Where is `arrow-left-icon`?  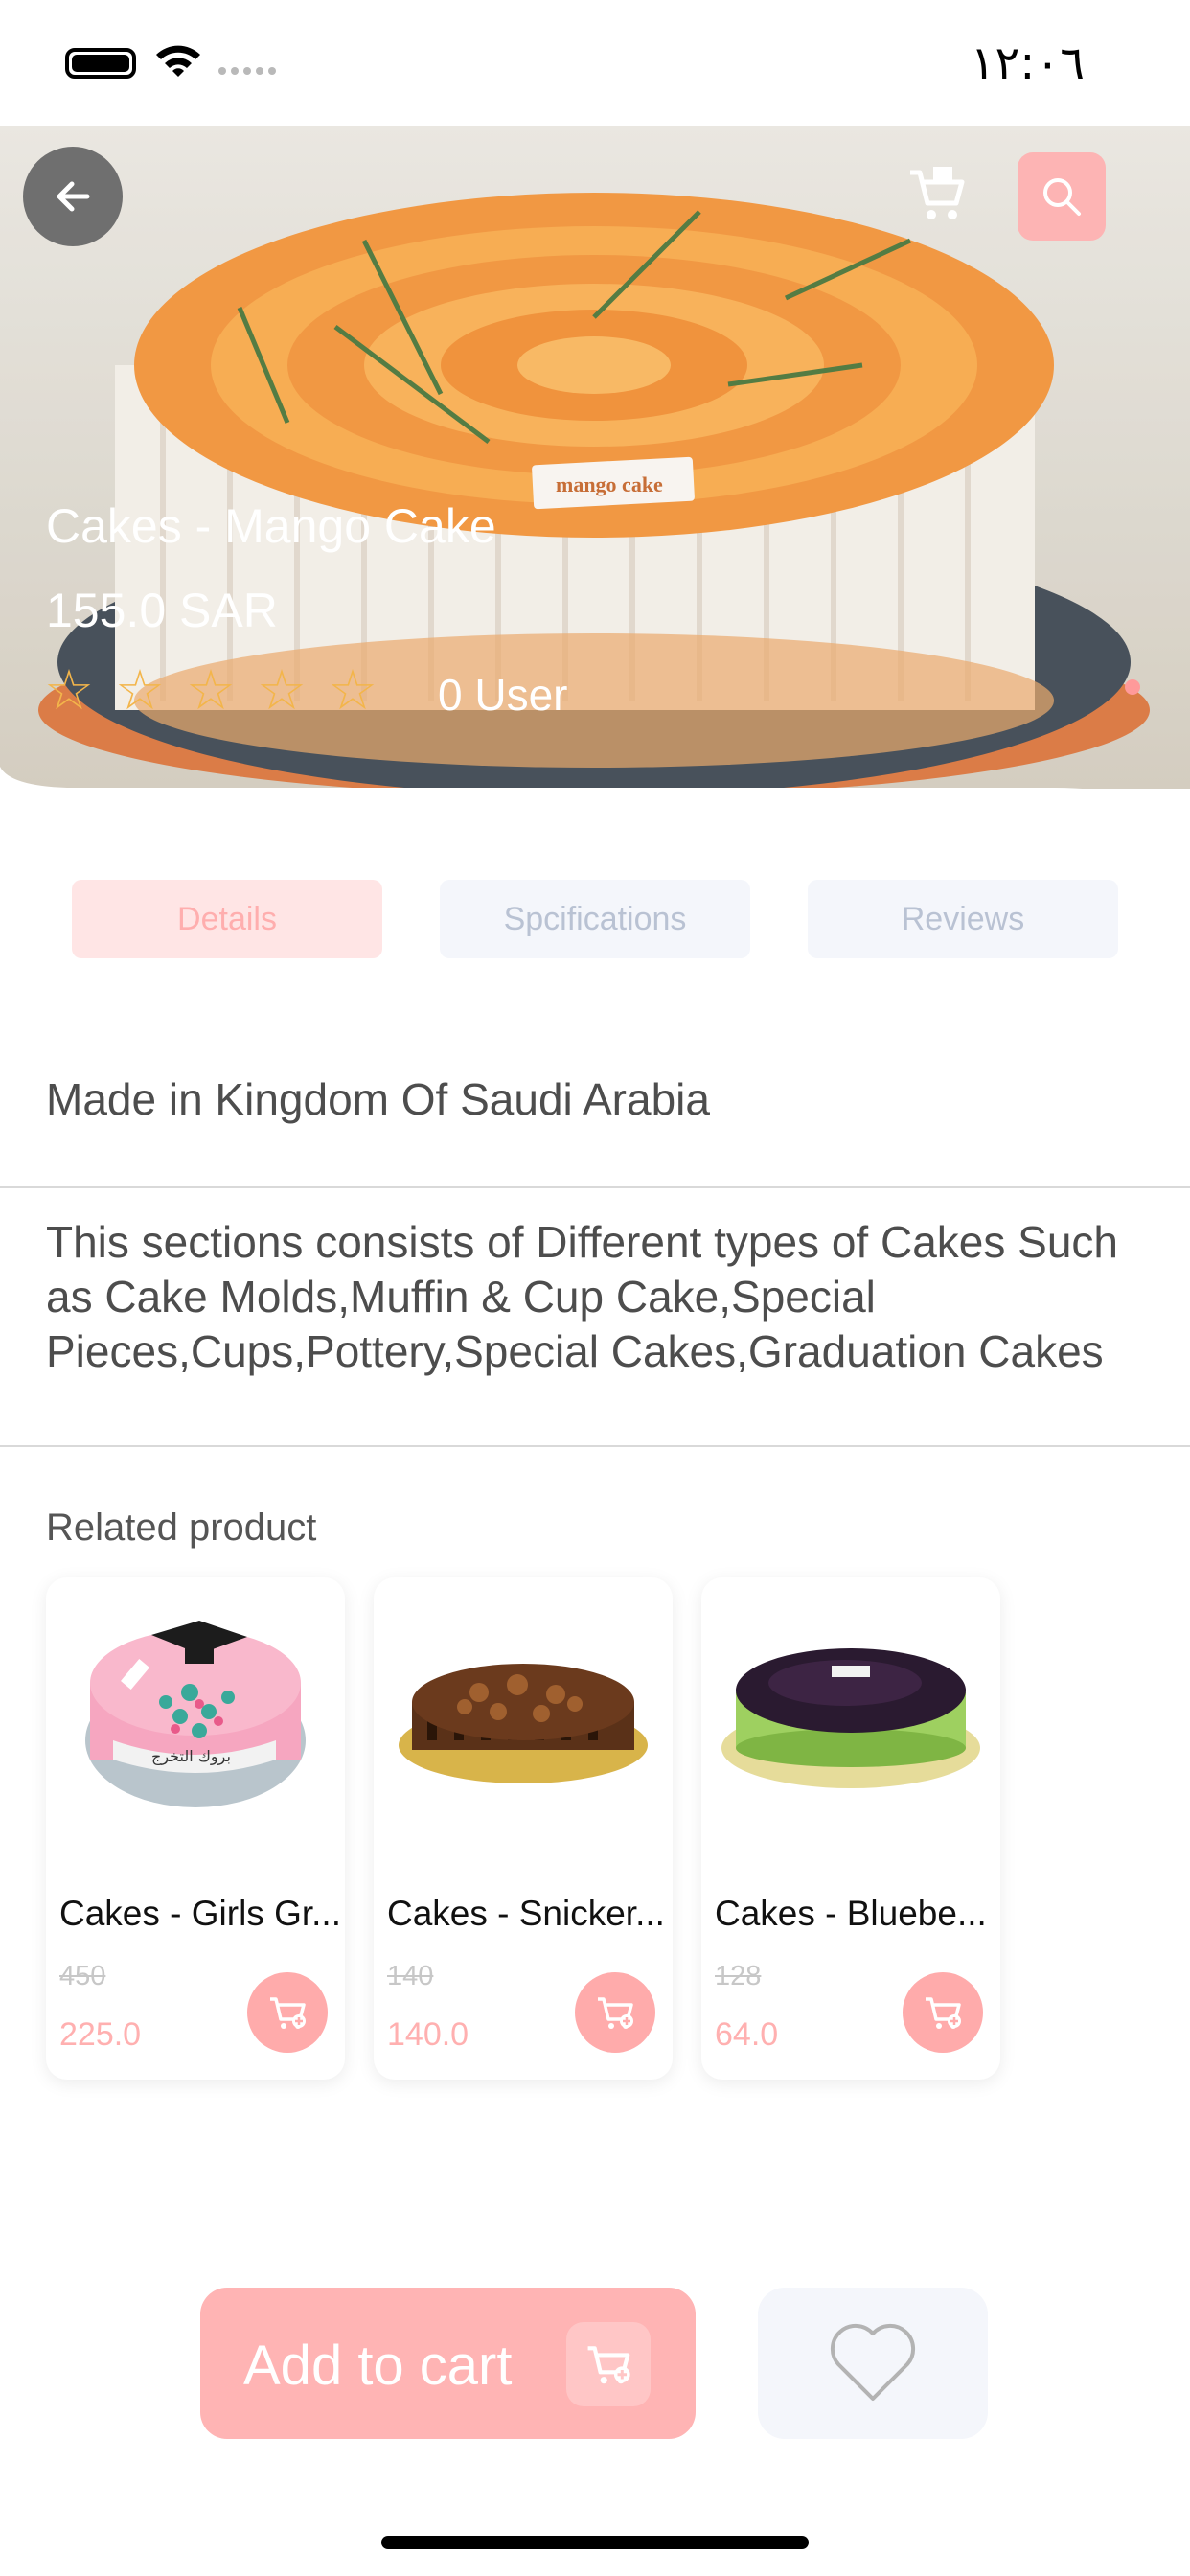 arrow-left-icon is located at coordinates (74, 196).